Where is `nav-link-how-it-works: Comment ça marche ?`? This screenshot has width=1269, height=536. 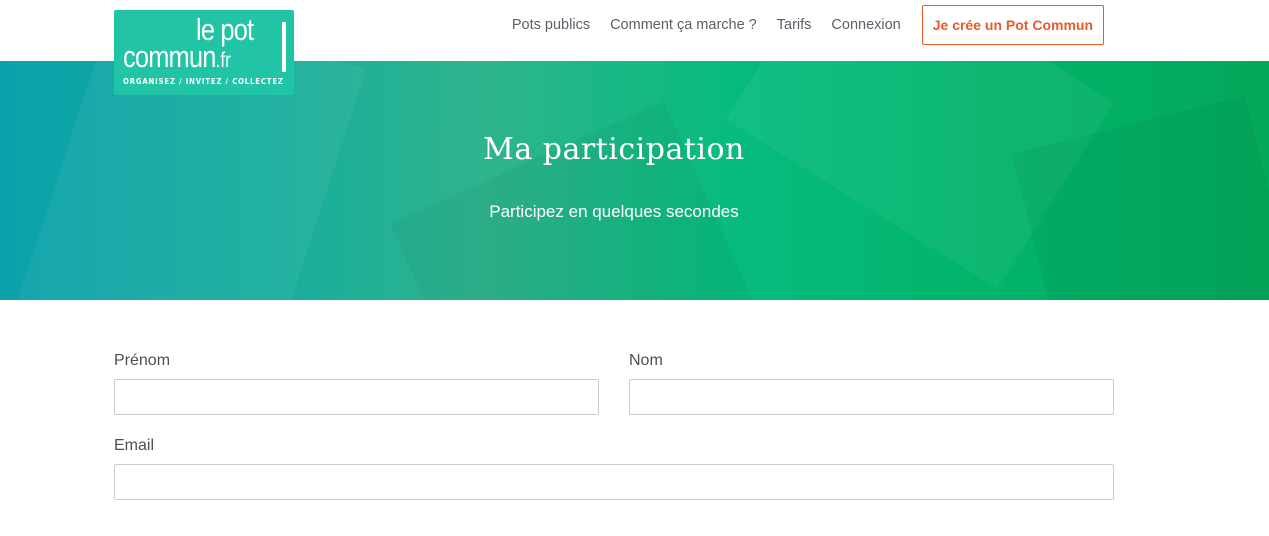 nav-link-how-it-works: Comment ça marche ? is located at coordinates (683, 25).